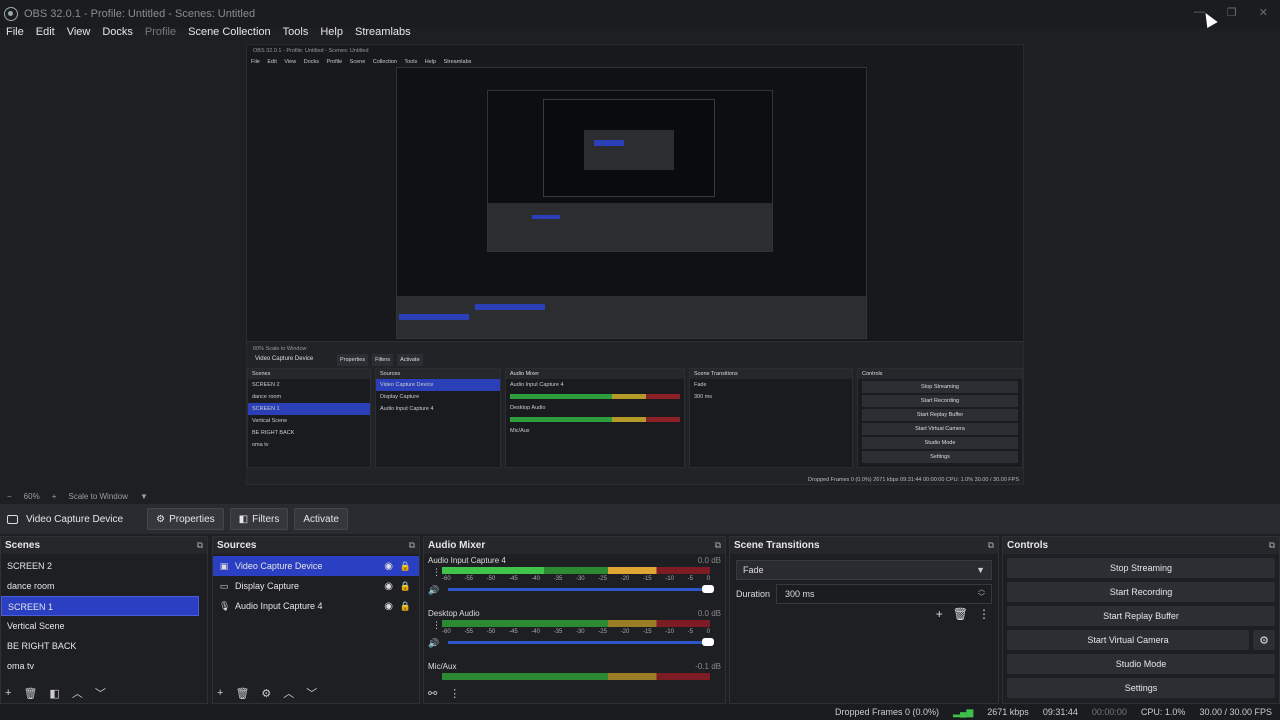  Describe the element at coordinates (1141, 664) in the screenshot. I see `studio-mode-button: Studio Mode` at that location.